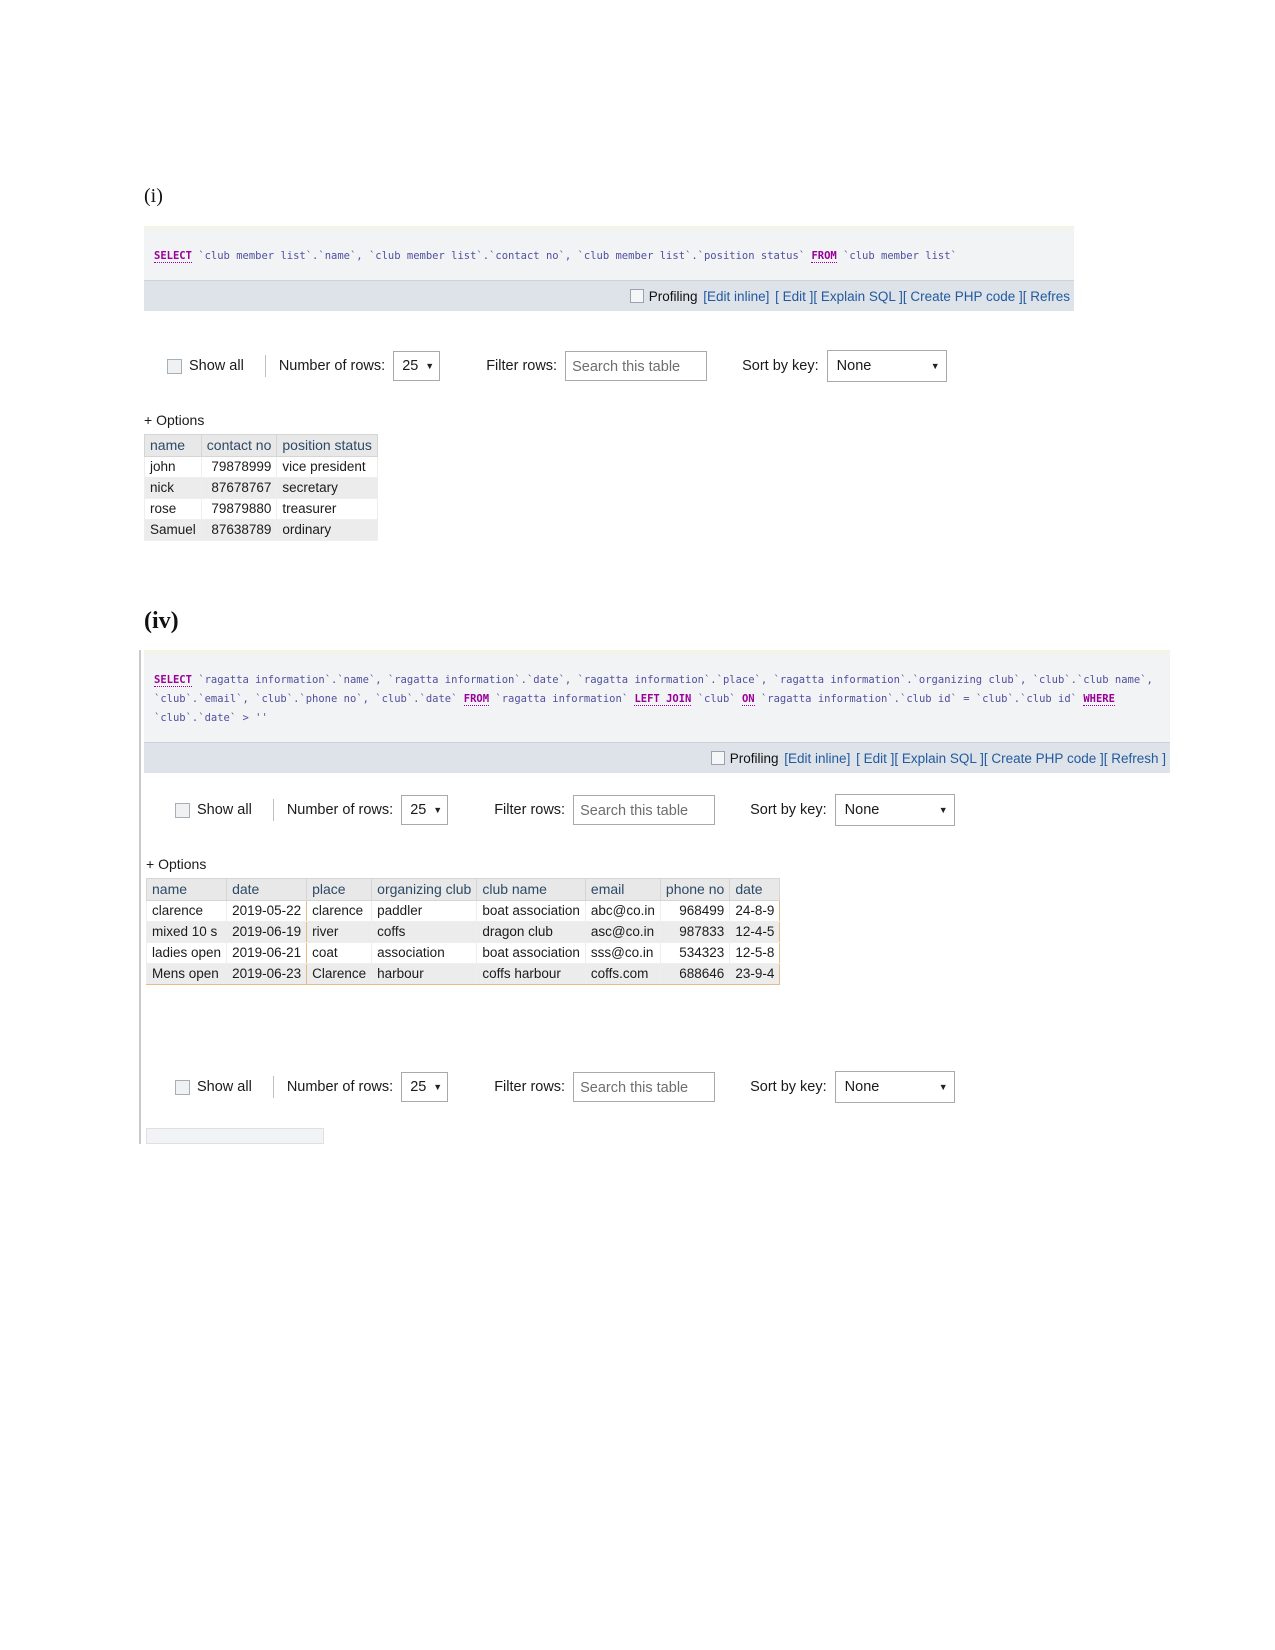  What do you see at coordinates (530, 1087) in the screenshot?
I see `filter-rows-label-iv-bottom: Filter rows:` at bounding box center [530, 1087].